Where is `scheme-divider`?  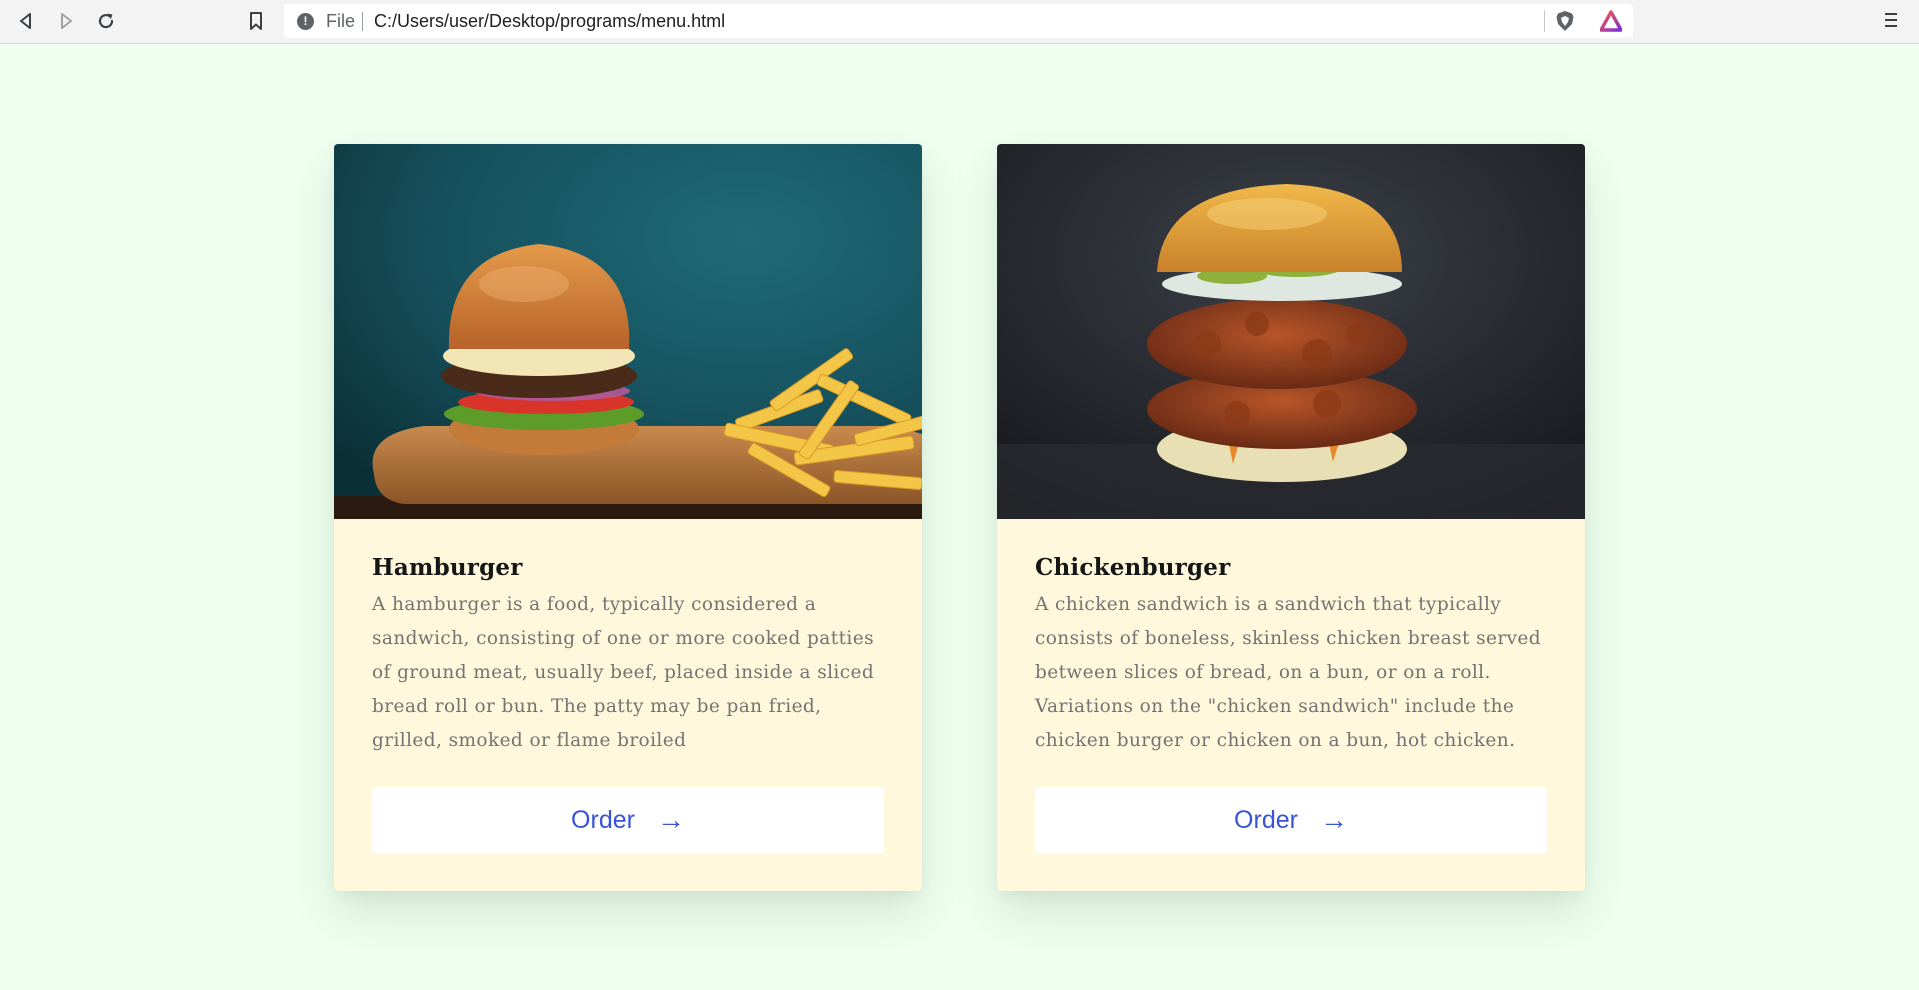 scheme-divider is located at coordinates (362, 21).